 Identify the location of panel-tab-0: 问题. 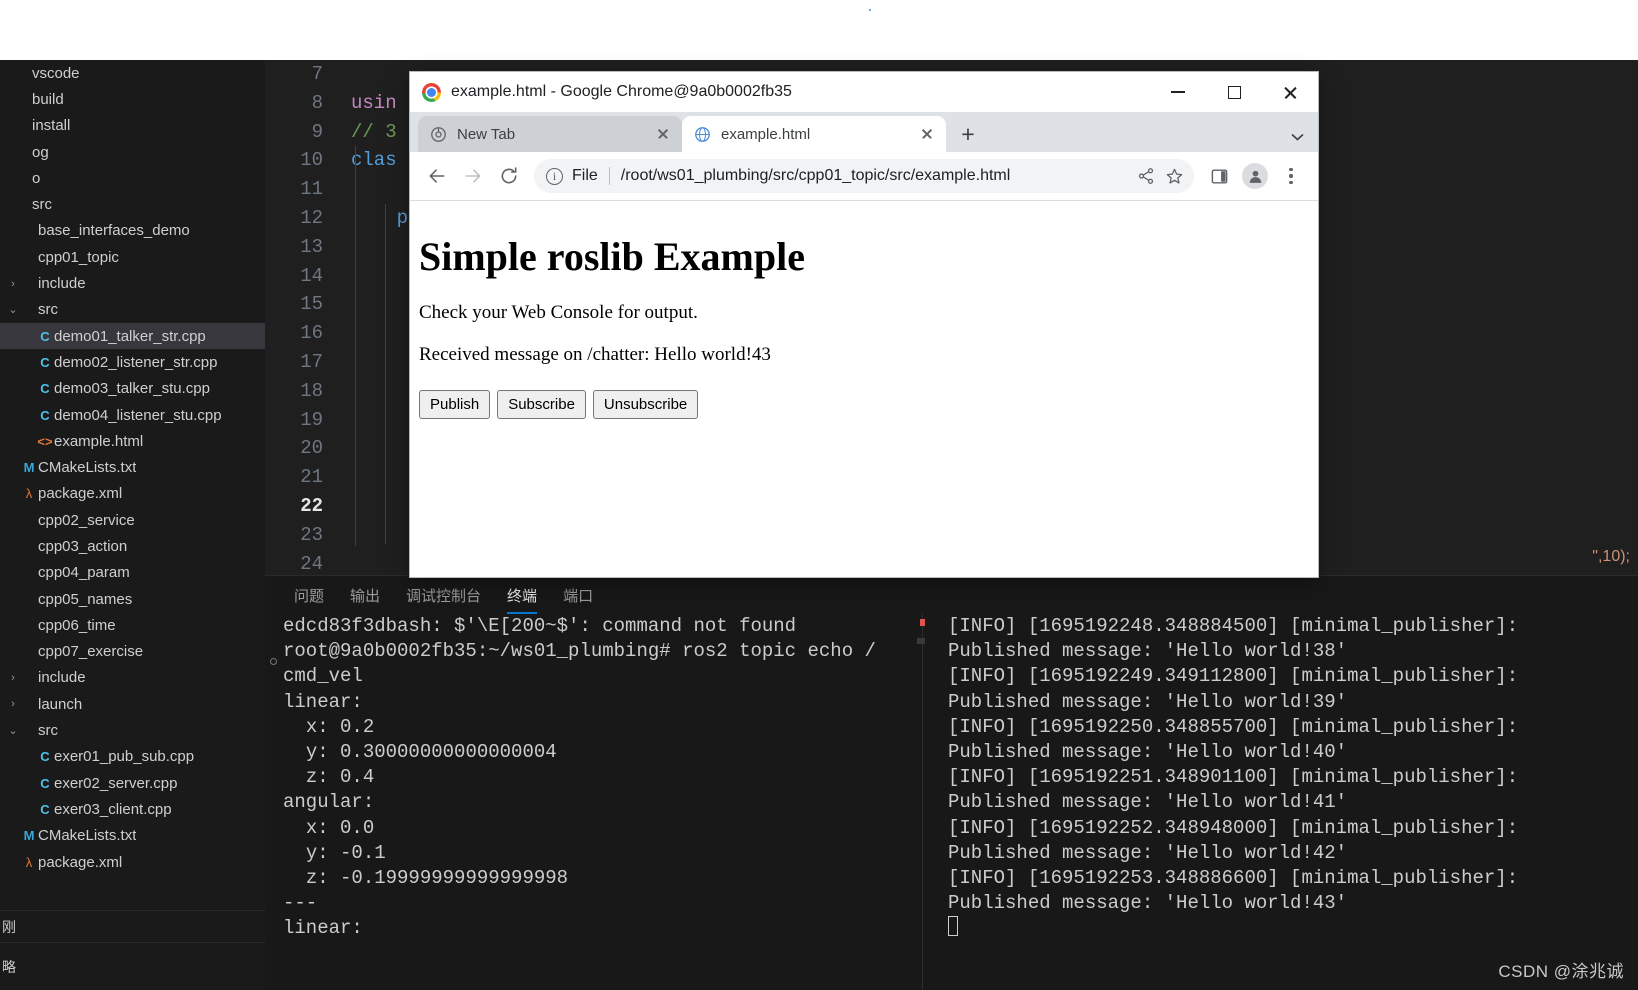
(309, 595).